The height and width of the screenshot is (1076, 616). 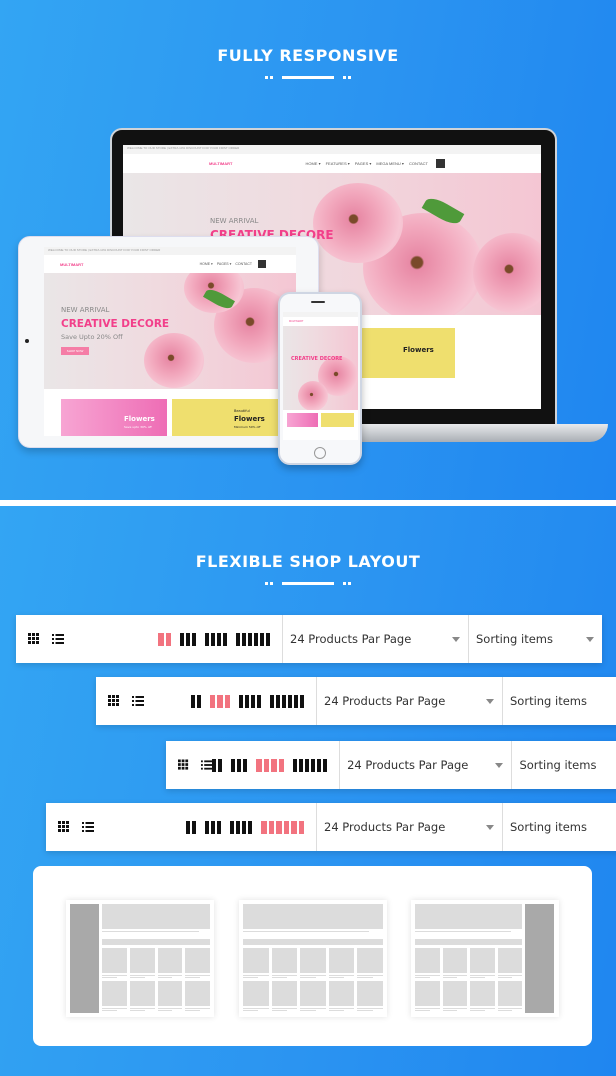 I want to click on promo-banner-pink: Flowers Save upto 30% off, so click(x=114, y=417).